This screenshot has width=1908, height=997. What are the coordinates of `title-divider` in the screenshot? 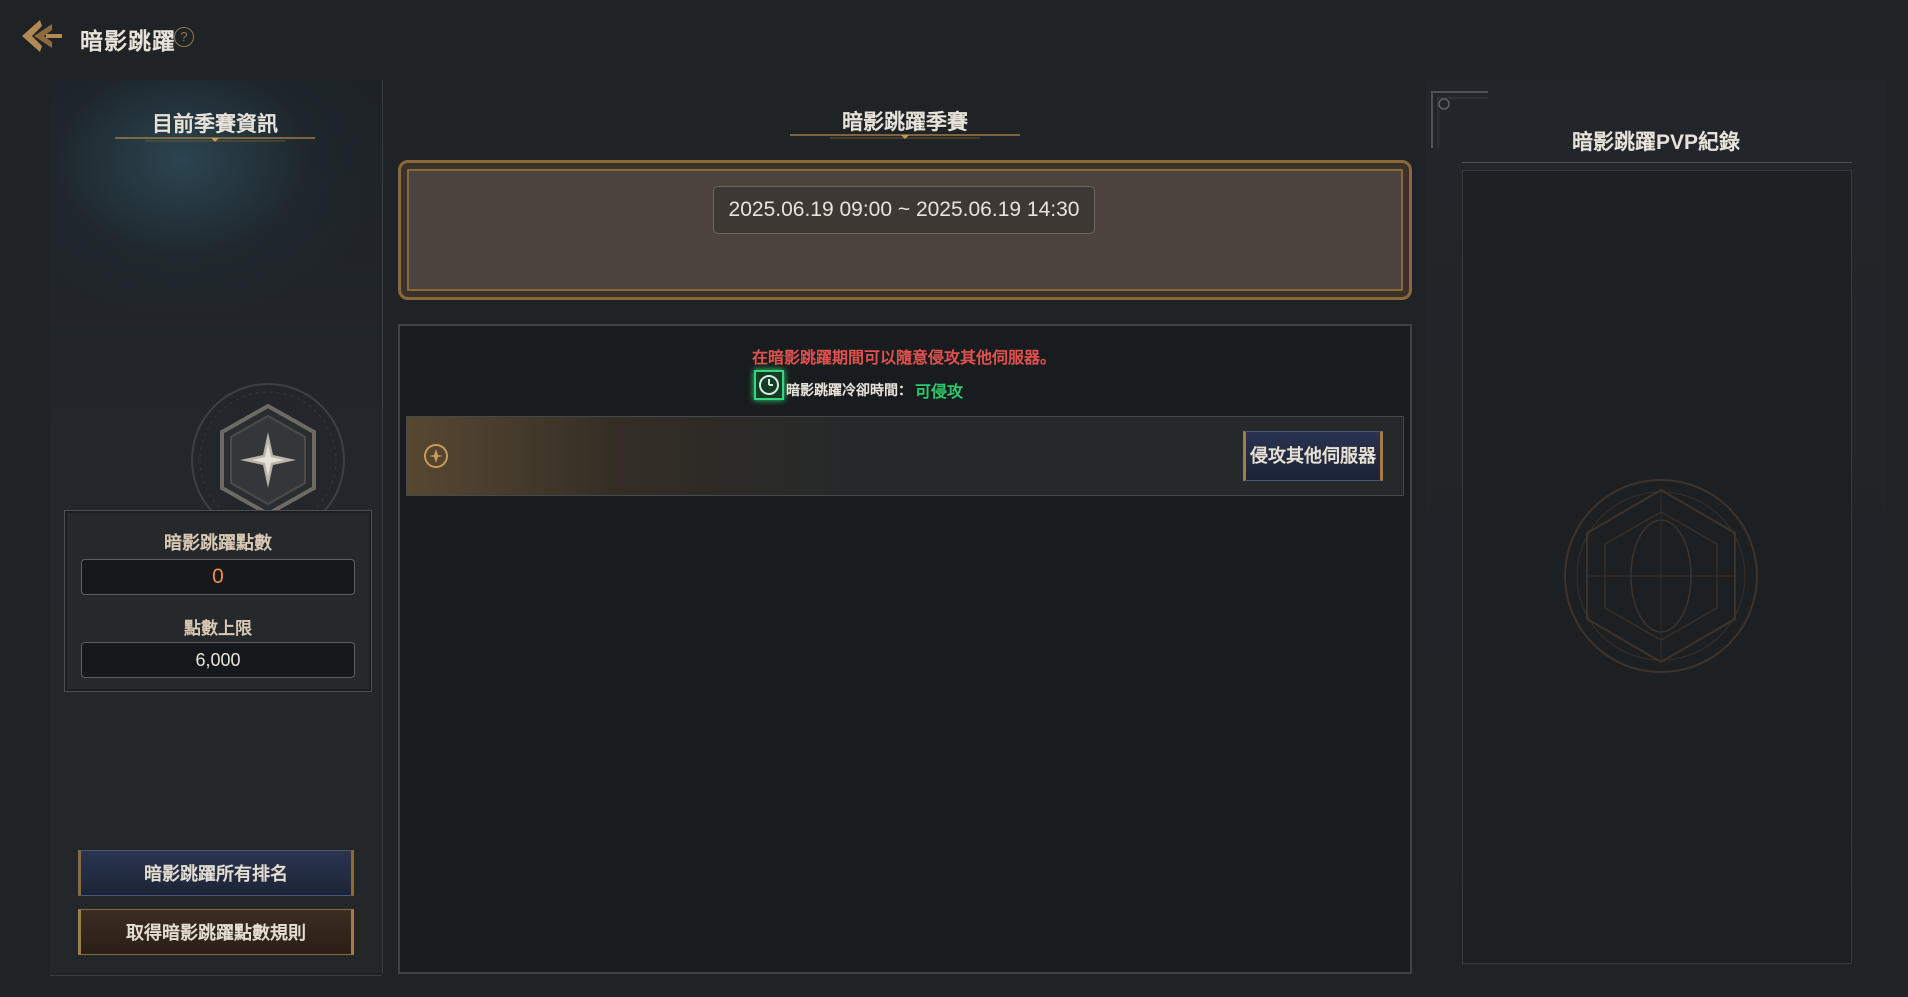 It's located at (1657, 162).